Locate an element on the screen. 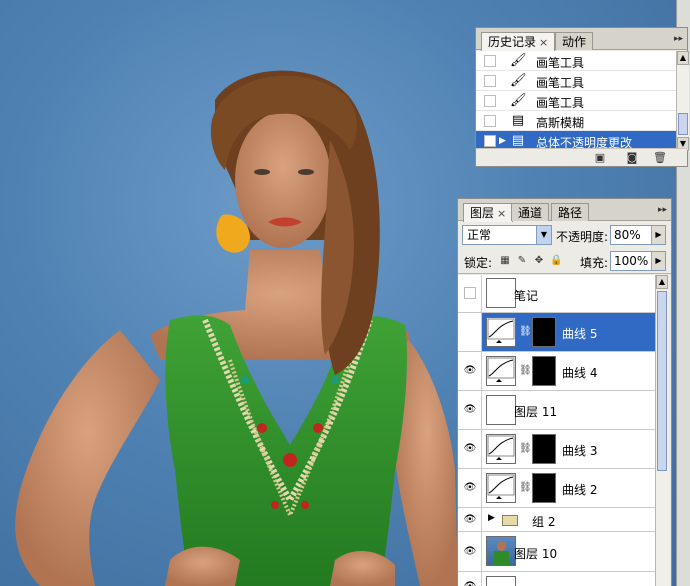 This screenshot has width=690, height=586. opacity-label: 不透明度: is located at coordinates (582, 237).